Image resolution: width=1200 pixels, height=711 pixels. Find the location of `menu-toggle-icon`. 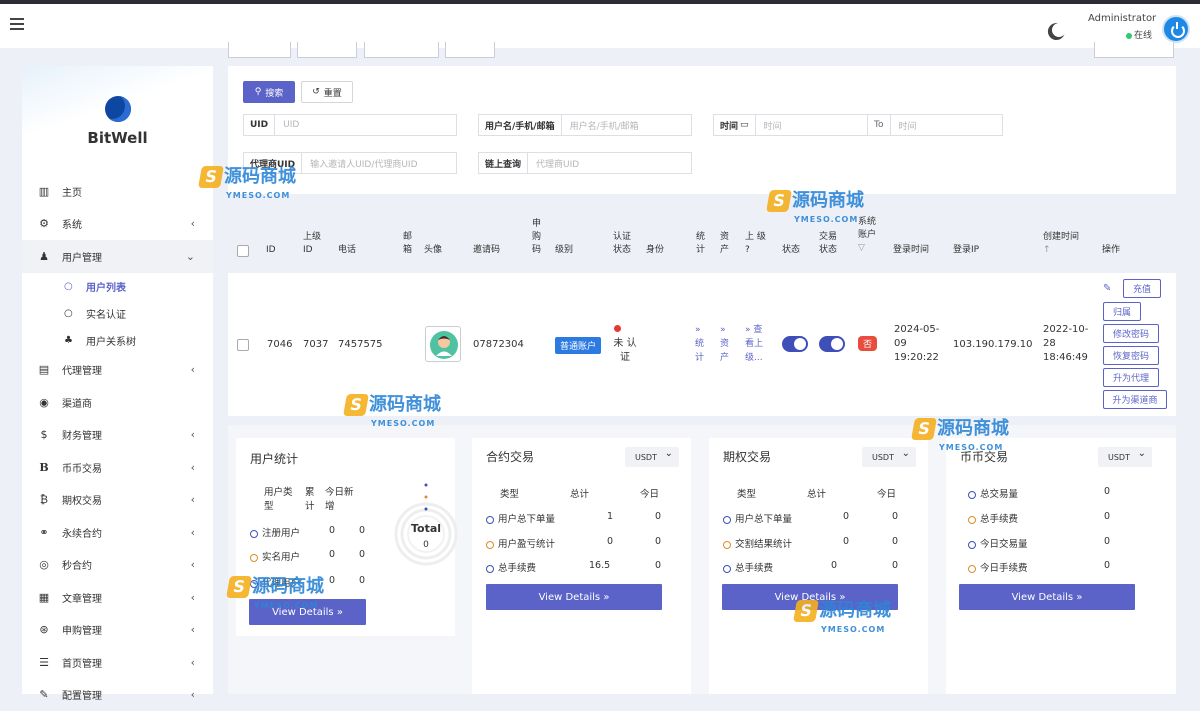

menu-toggle-icon is located at coordinates (17, 24).